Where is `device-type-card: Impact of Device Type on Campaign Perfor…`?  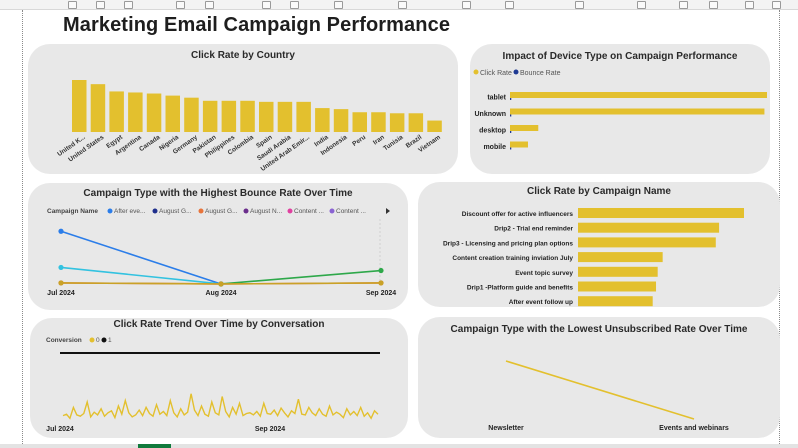
device-type-card: Impact of Device Type on Campaign Perfor… is located at coordinates (620, 109).